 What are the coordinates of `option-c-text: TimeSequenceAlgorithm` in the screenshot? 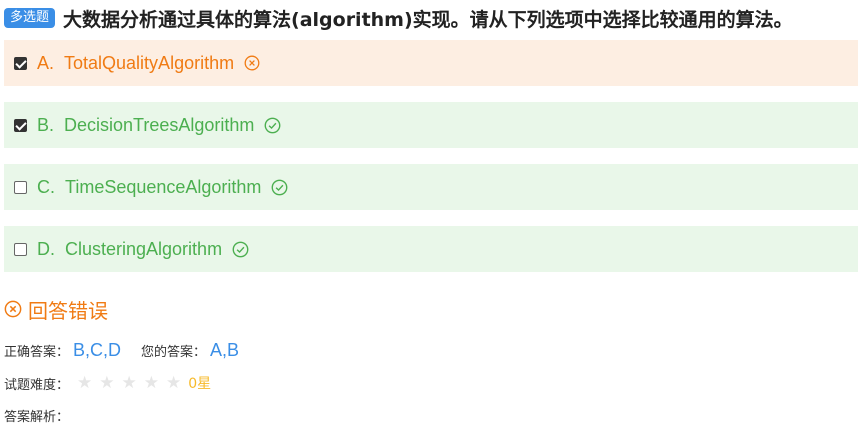 It's located at (163, 186).